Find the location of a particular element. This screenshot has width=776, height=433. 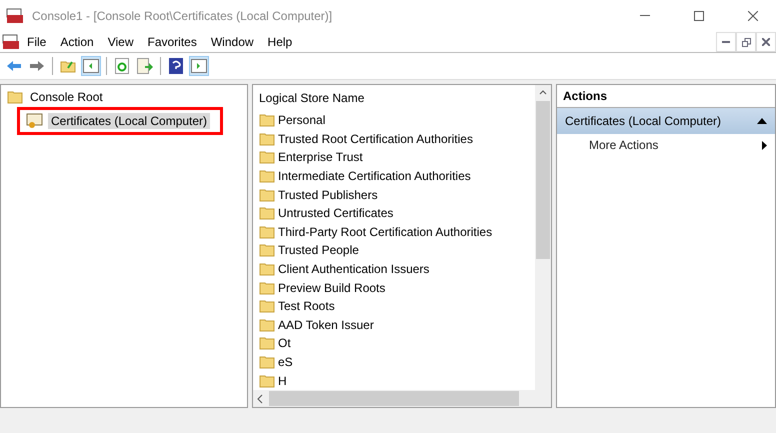

toolbox-icon is located at coordinates (15, 16).